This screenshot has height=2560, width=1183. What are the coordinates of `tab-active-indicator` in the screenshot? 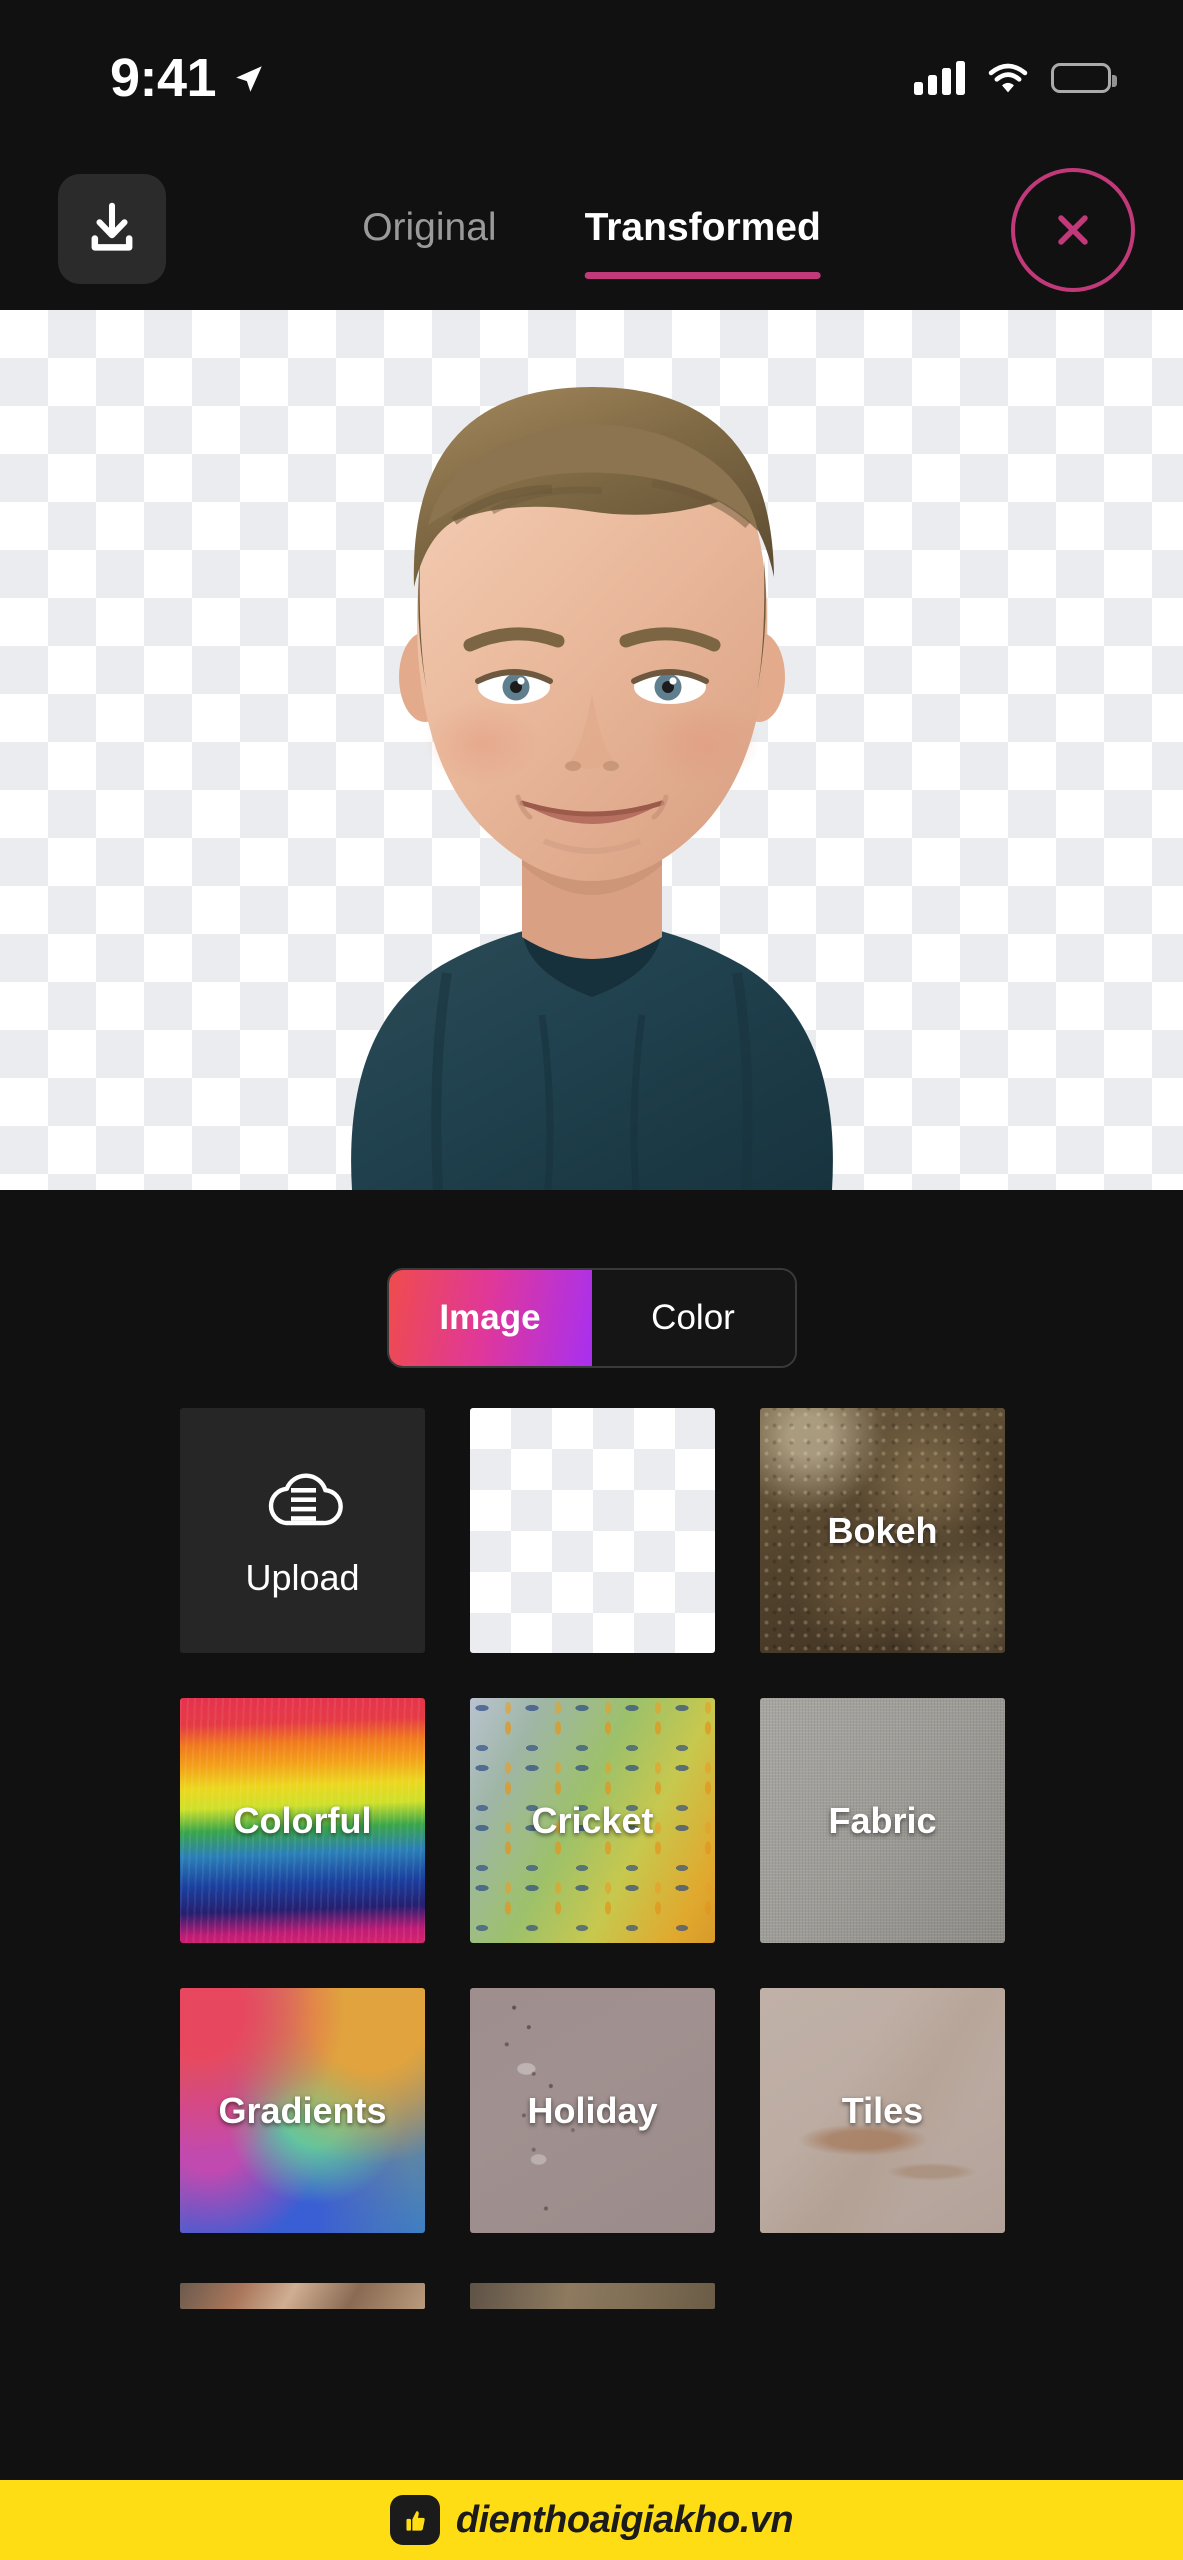 It's located at (702, 275).